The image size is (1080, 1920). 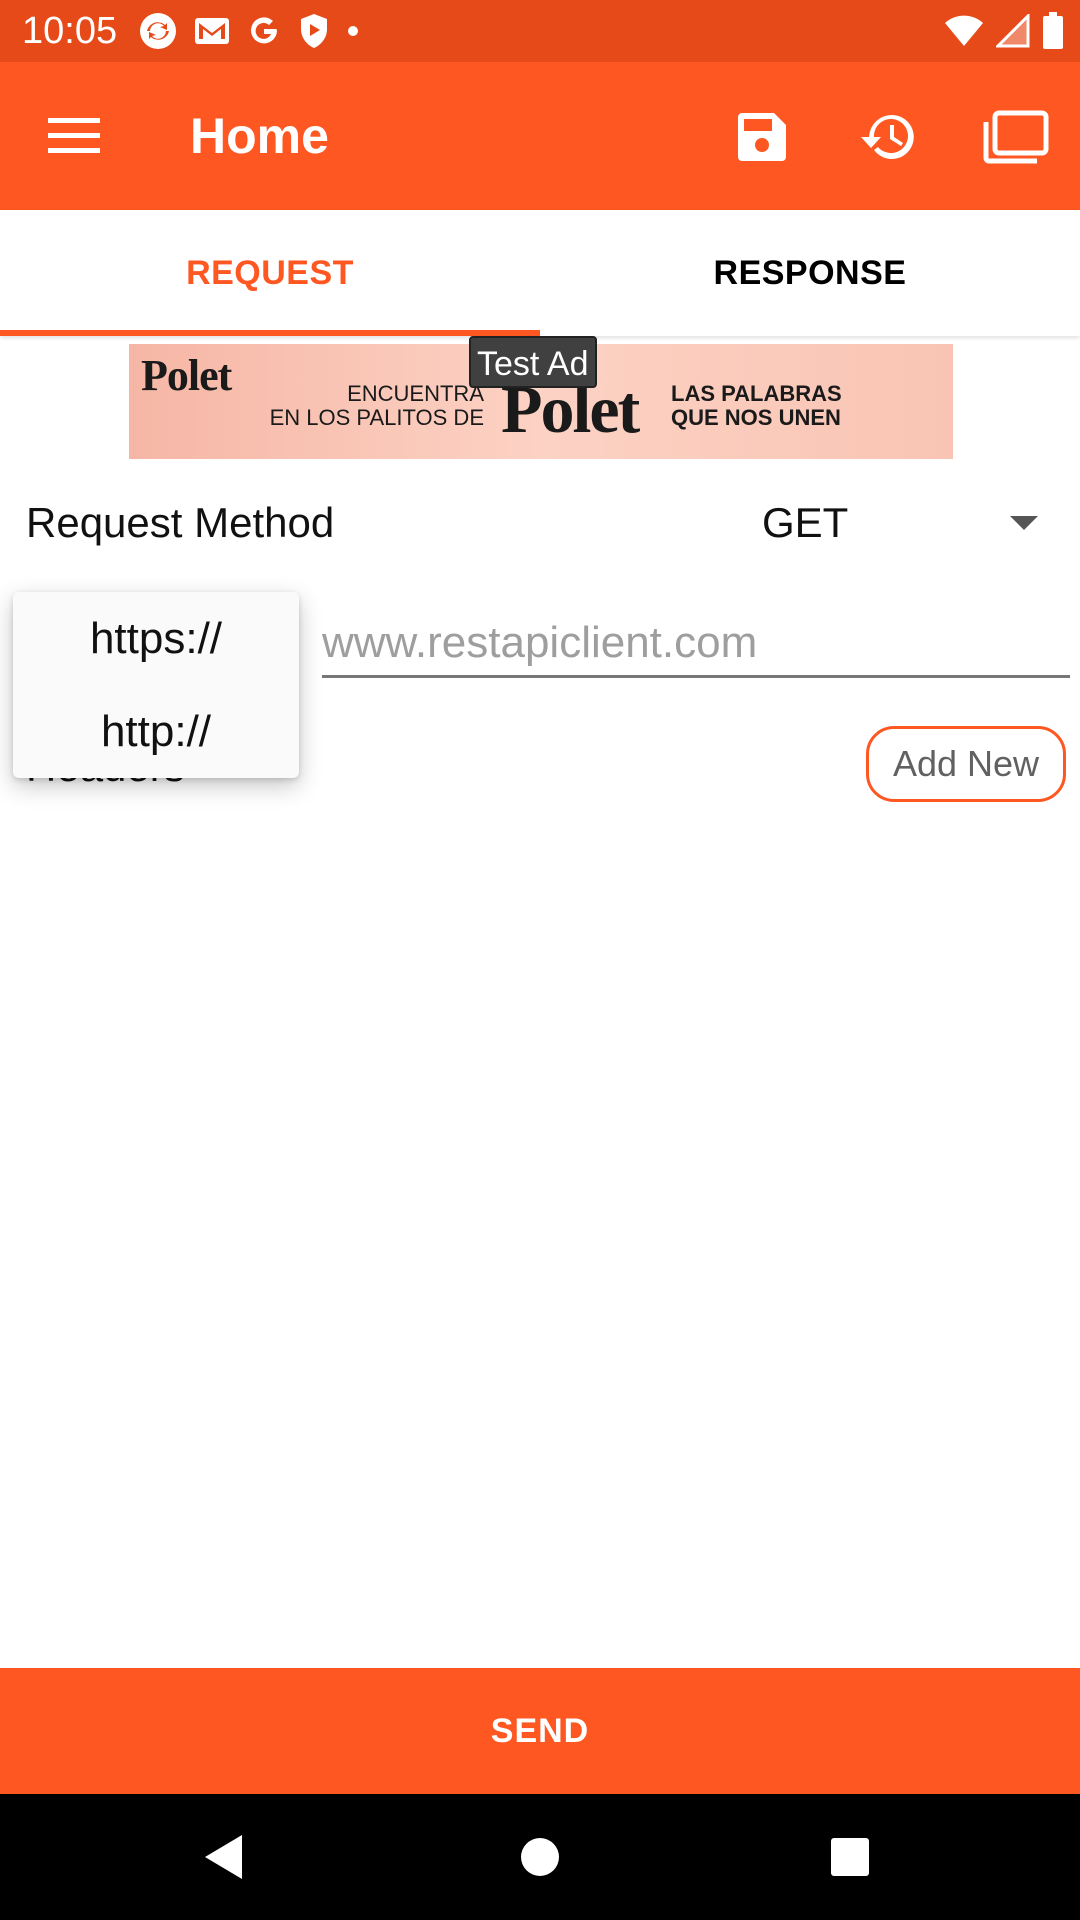 I want to click on menu-icon, so click(x=74, y=135).